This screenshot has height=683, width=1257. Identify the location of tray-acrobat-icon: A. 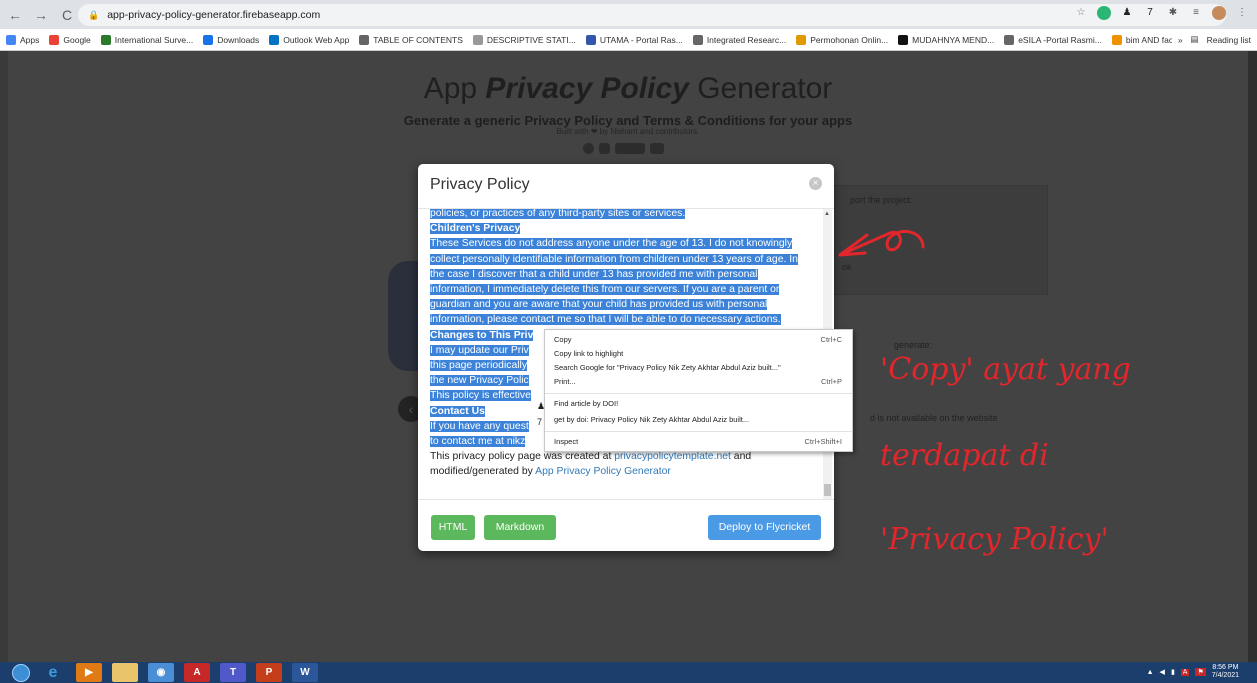
(1185, 672).